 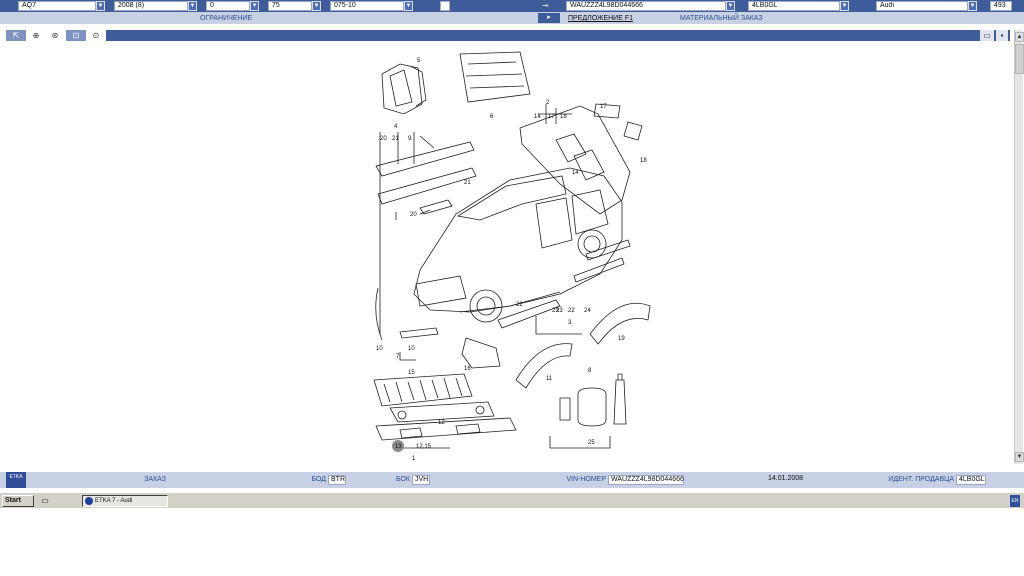 What do you see at coordinates (16, 35) in the screenshot?
I see `select-tool-icon: ⇱` at bounding box center [16, 35].